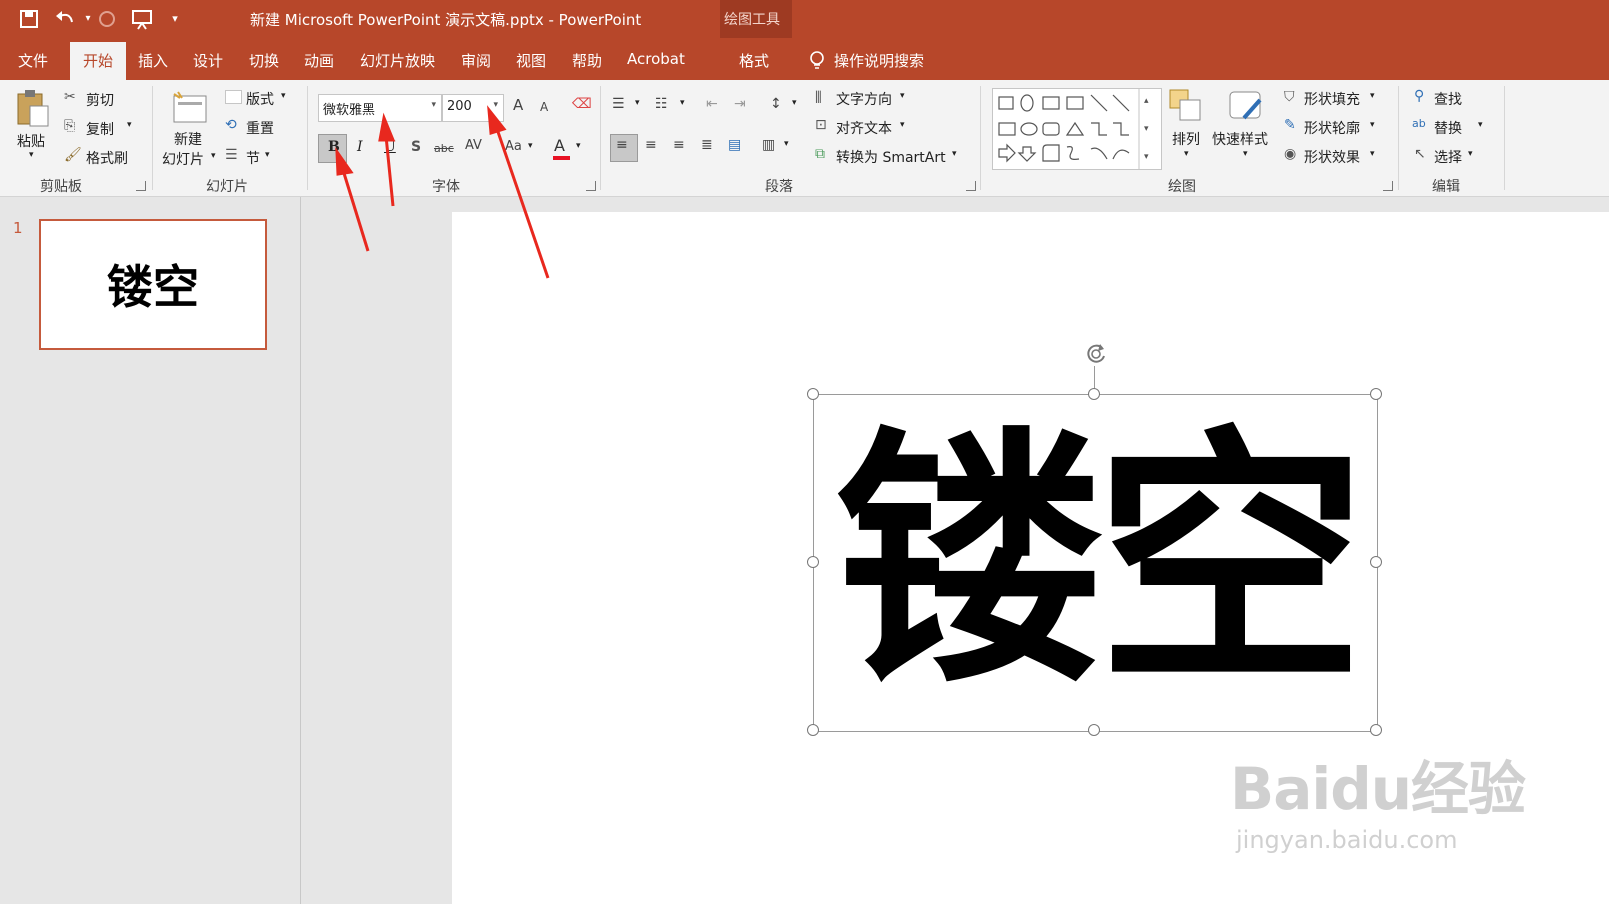  Describe the element at coordinates (129, 125) in the screenshot. I see `copy-dropdown-icon: ▾` at that location.